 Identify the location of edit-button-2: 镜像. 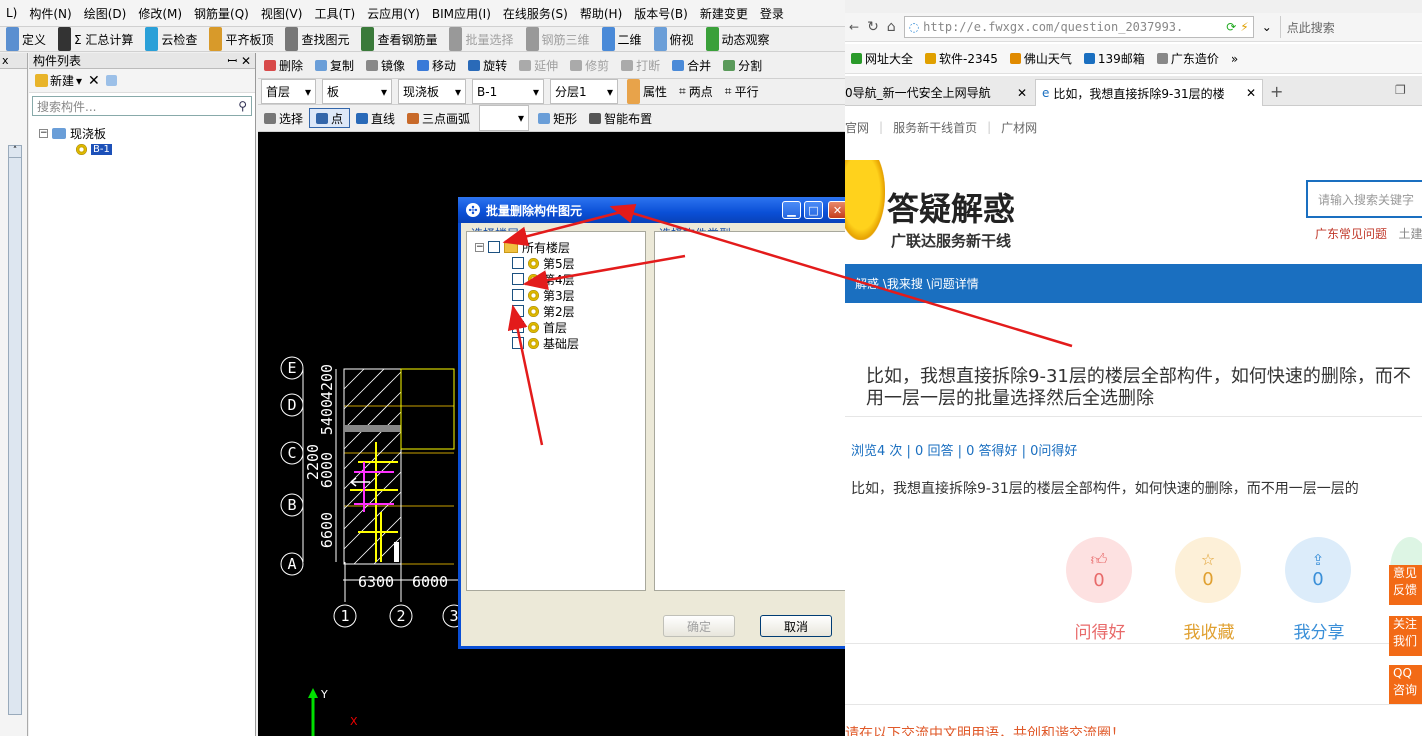
(385, 65).